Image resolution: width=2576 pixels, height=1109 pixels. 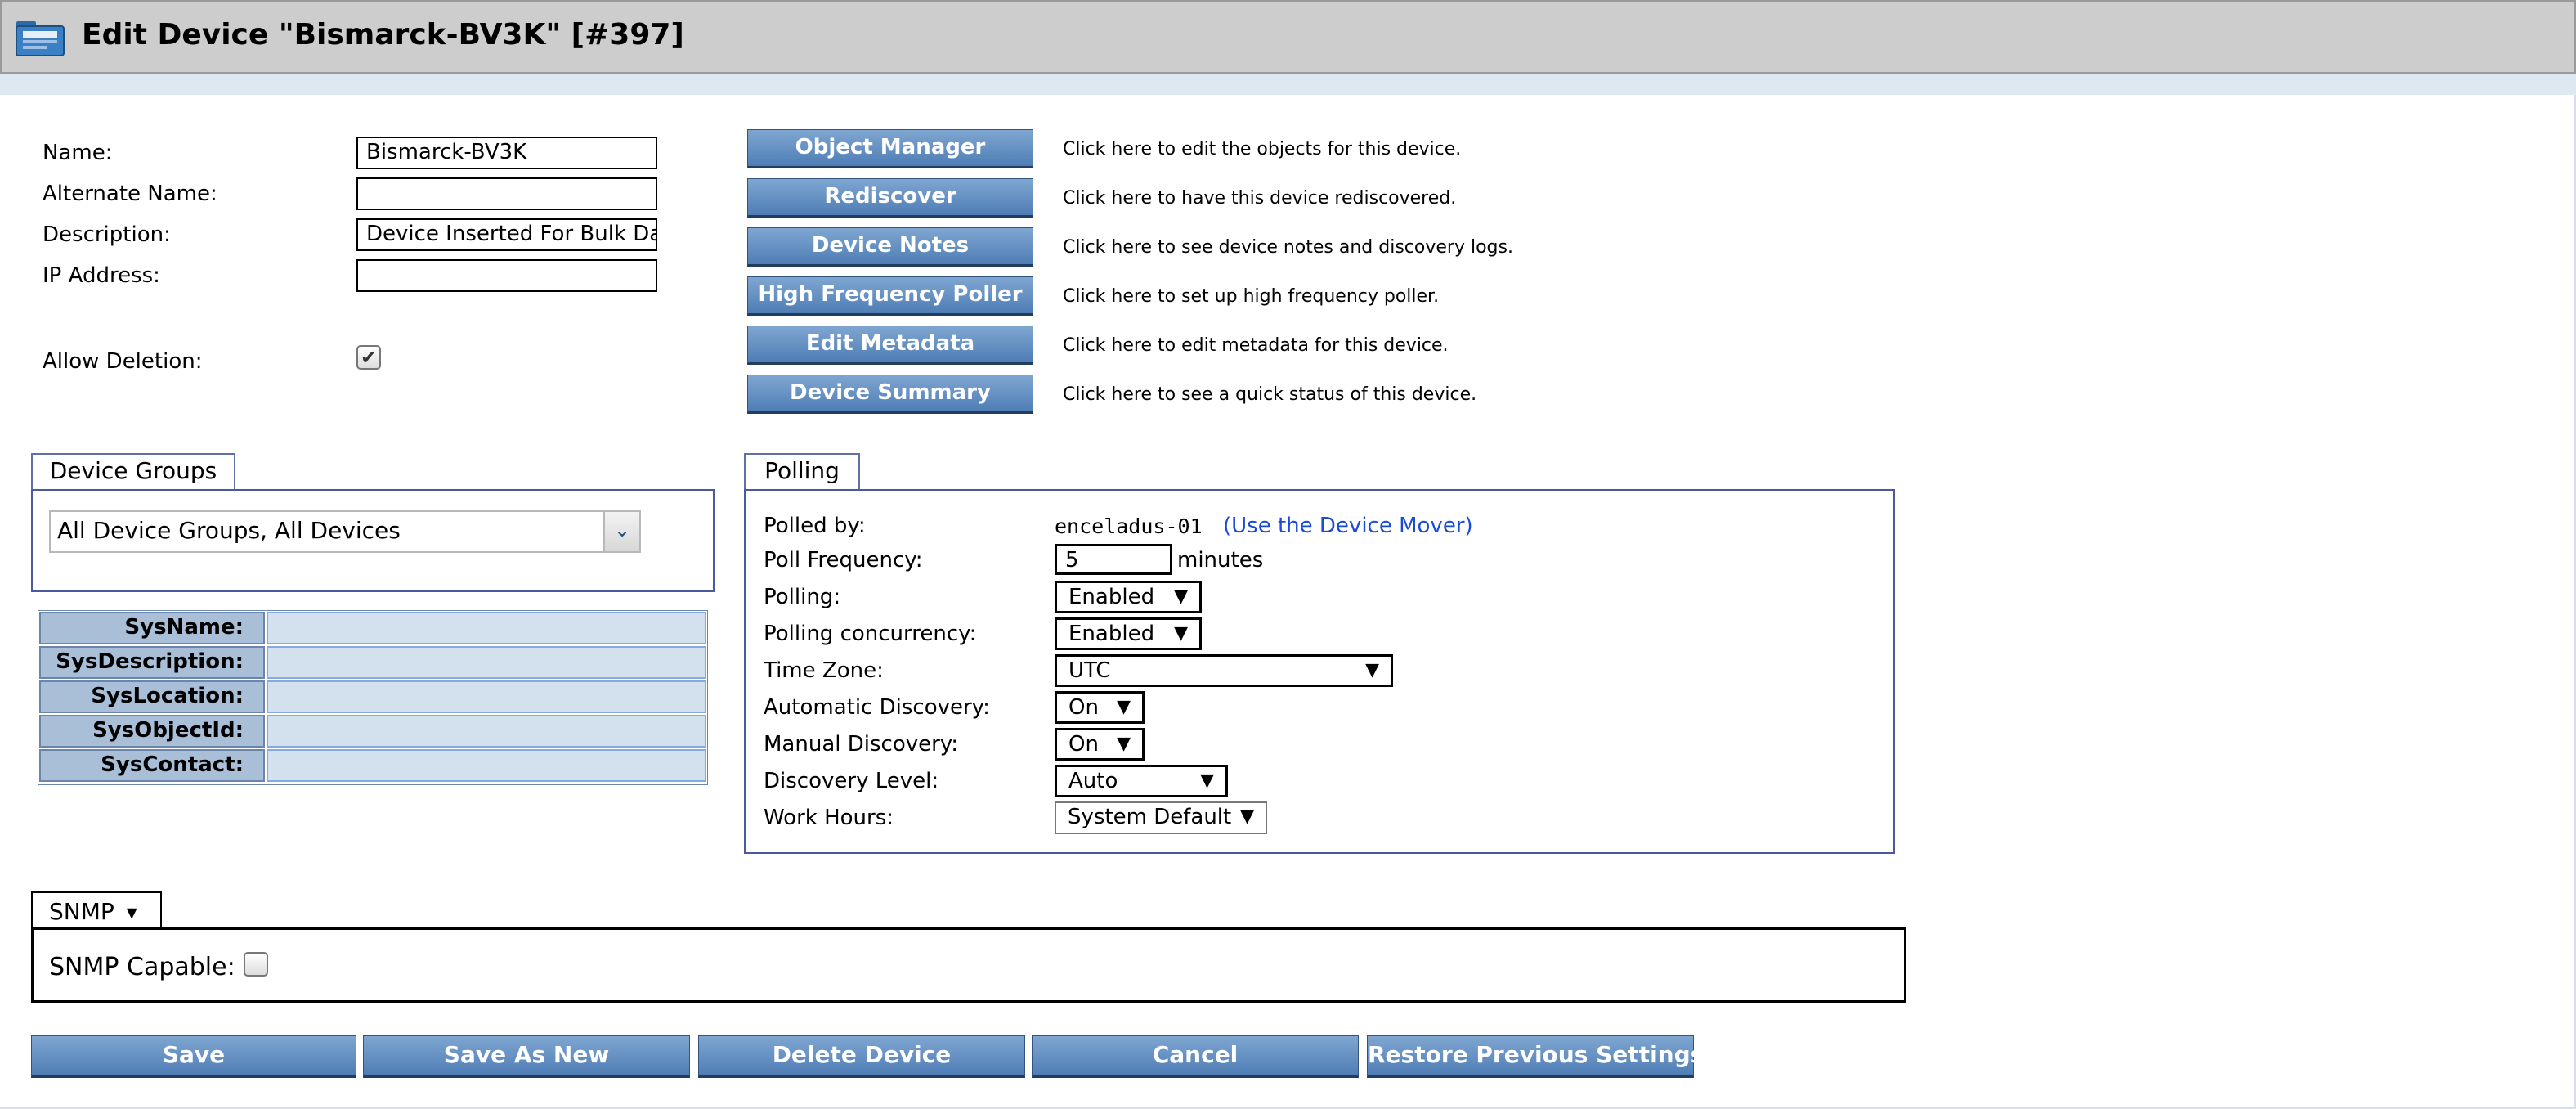 What do you see at coordinates (1142, 781) in the screenshot?
I see `discovery-level-select: Auto ▼` at bounding box center [1142, 781].